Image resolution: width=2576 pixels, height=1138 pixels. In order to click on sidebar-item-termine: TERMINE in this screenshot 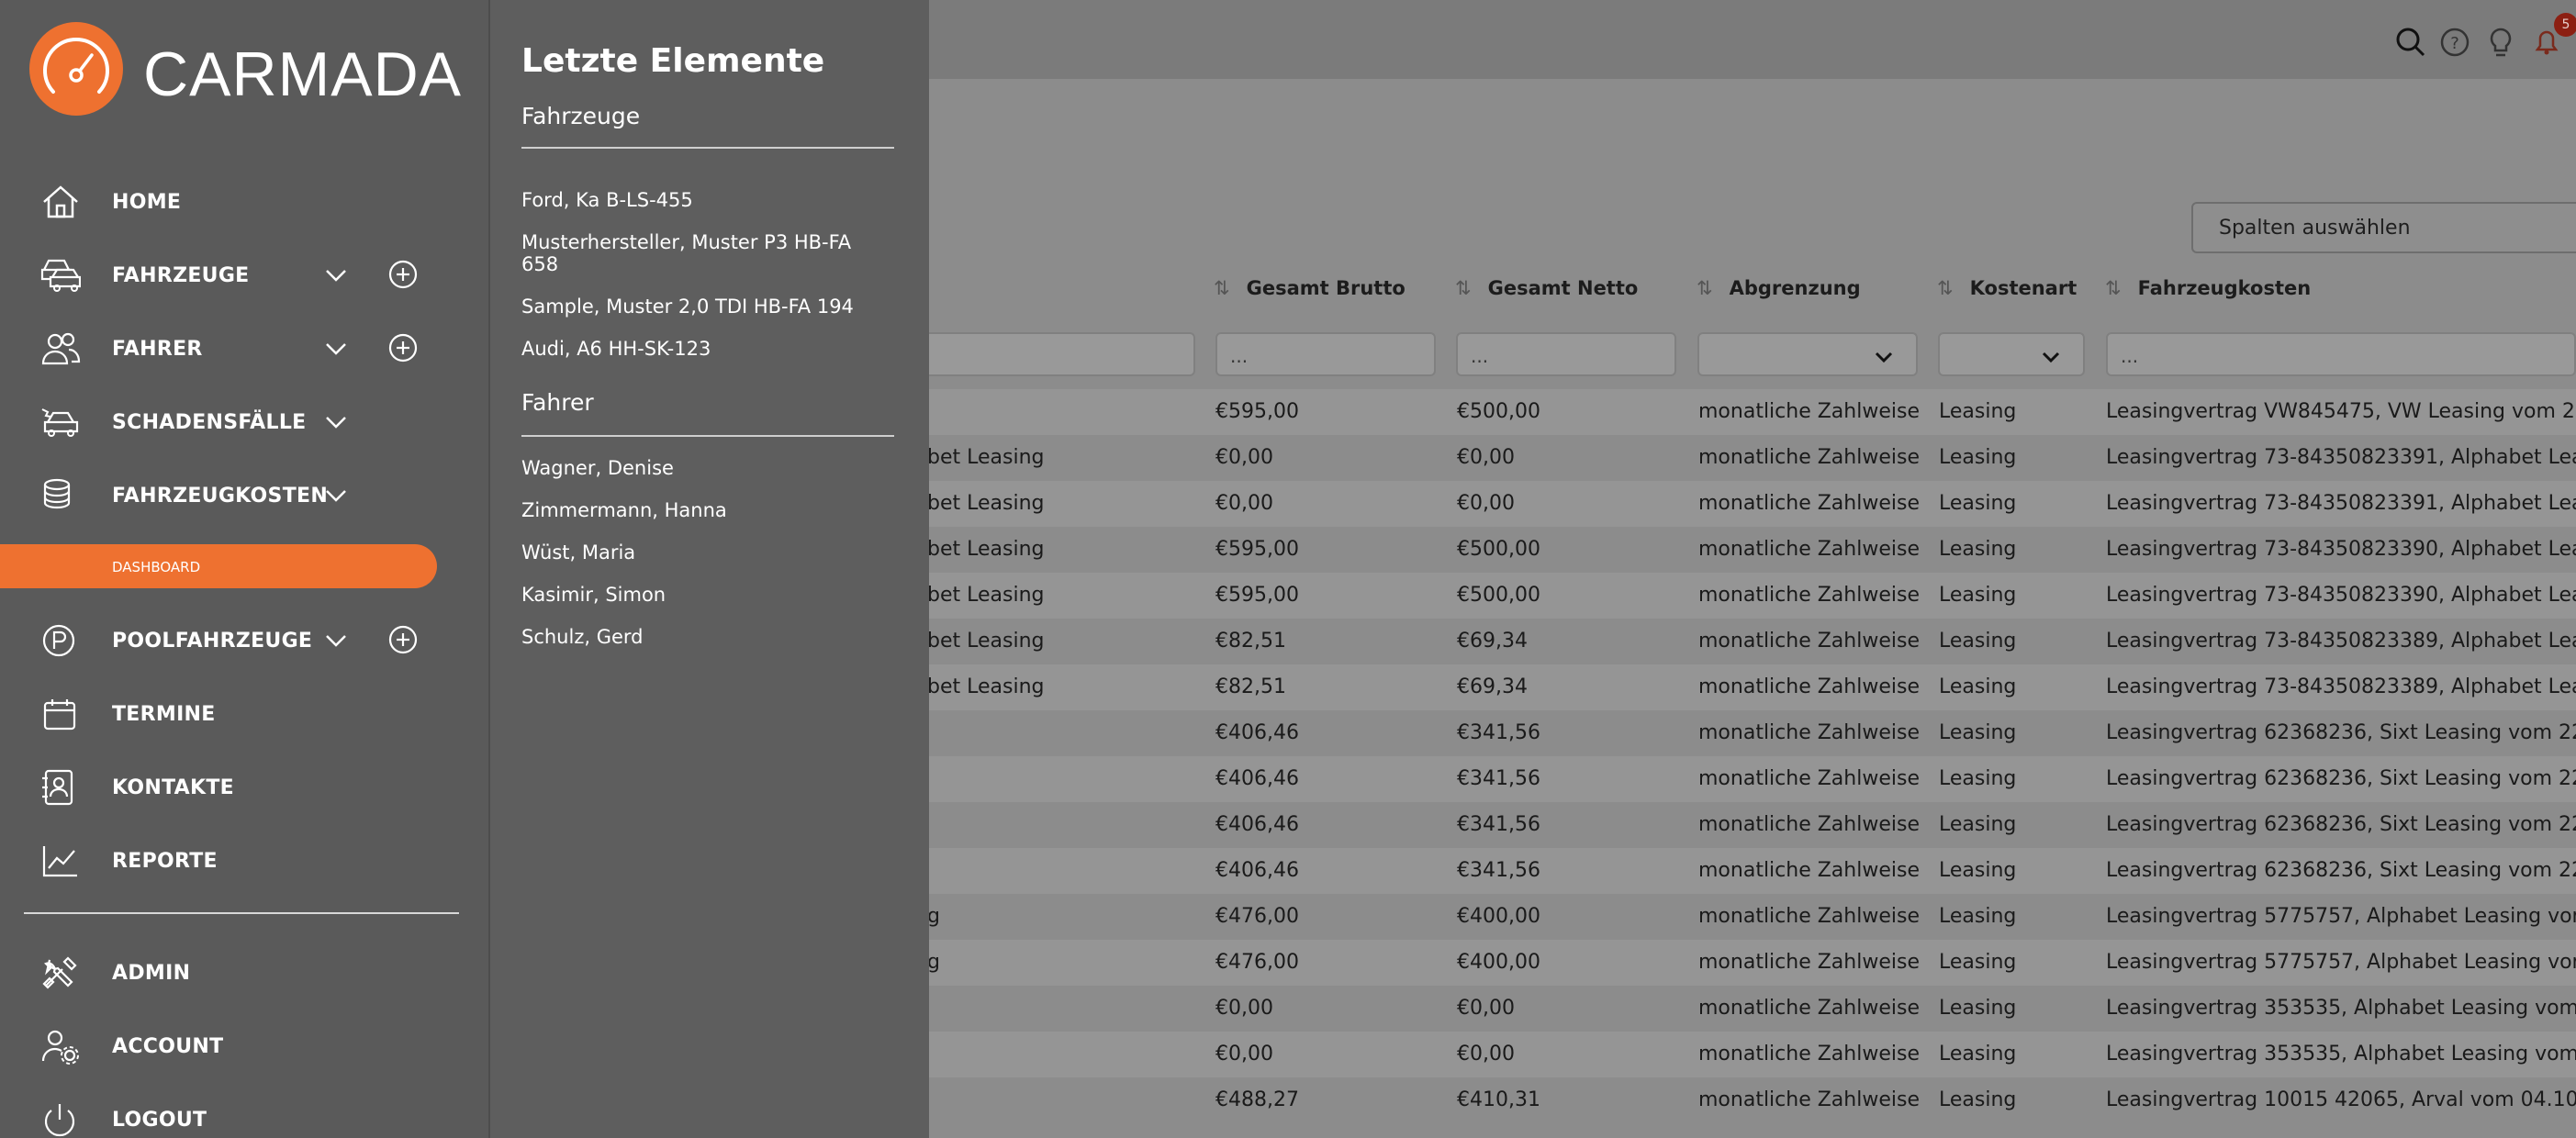, I will do `click(244, 714)`.